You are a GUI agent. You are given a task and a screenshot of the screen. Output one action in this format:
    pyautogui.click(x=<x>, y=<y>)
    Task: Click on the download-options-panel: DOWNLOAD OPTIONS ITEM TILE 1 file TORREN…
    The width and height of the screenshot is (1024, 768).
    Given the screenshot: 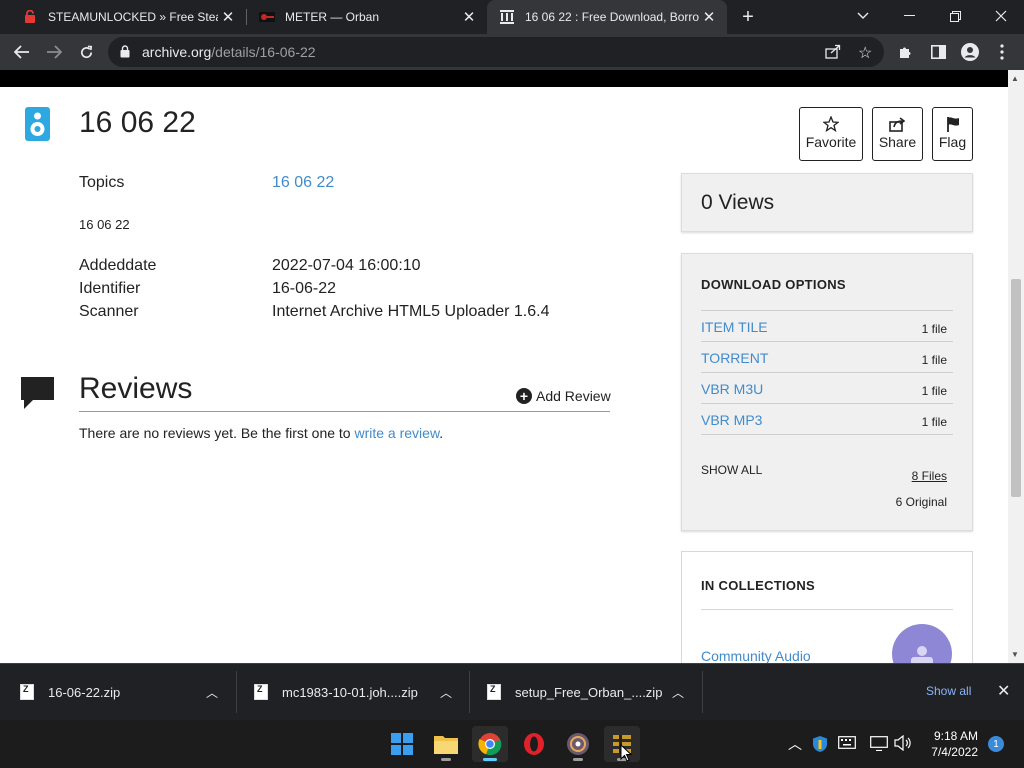 What is the action you would take?
    pyautogui.click(x=827, y=392)
    